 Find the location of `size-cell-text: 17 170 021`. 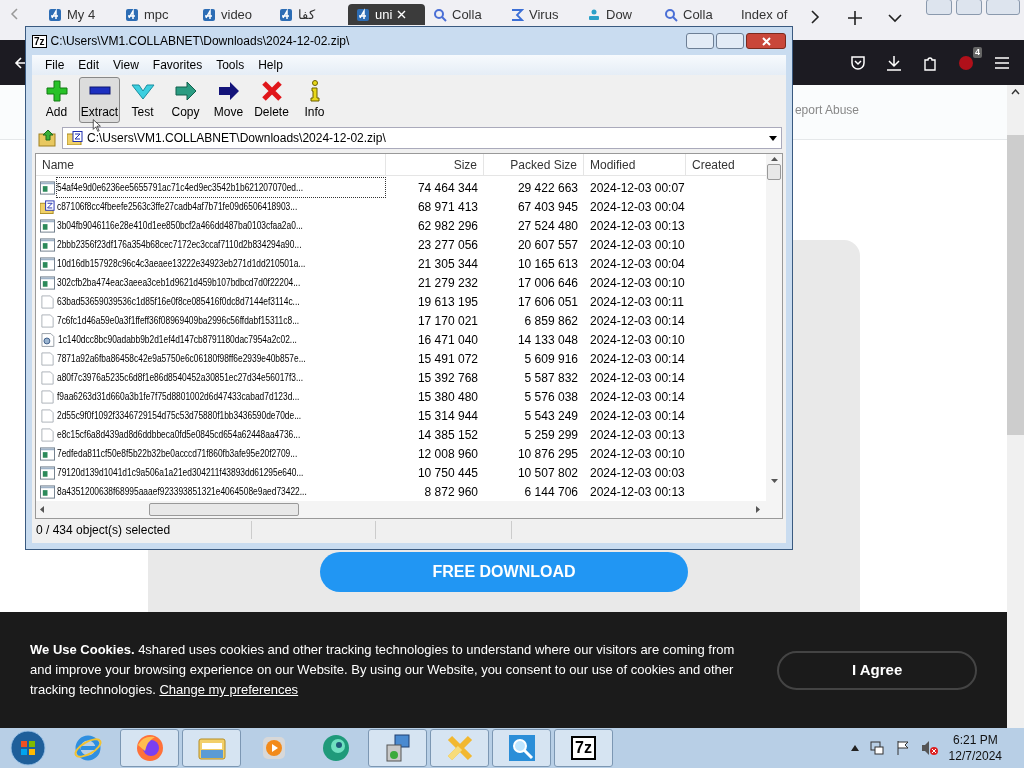

size-cell-text: 17 170 021 is located at coordinates (447, 321).